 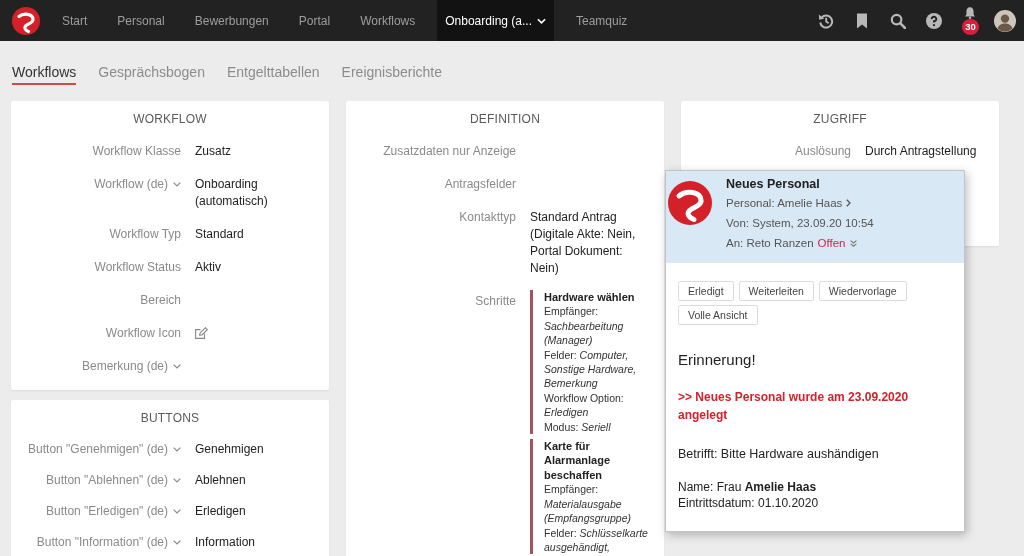 I want to click on field-label: Schritte, so click(x=495, y=301).